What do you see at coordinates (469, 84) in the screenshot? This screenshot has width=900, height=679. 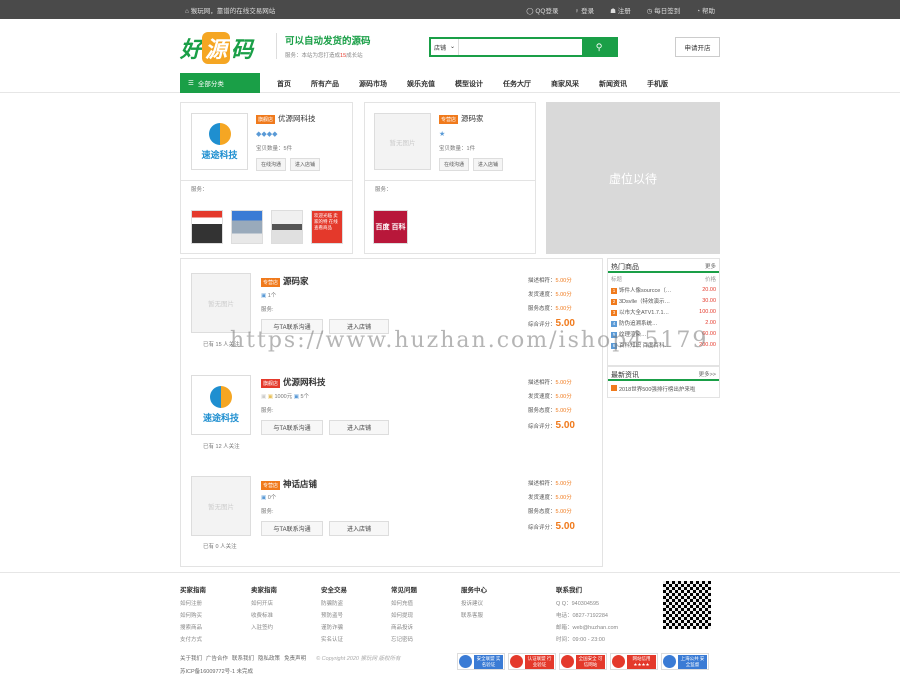 I see `nav-design: 模型设计` at bounding box center [469, 84].